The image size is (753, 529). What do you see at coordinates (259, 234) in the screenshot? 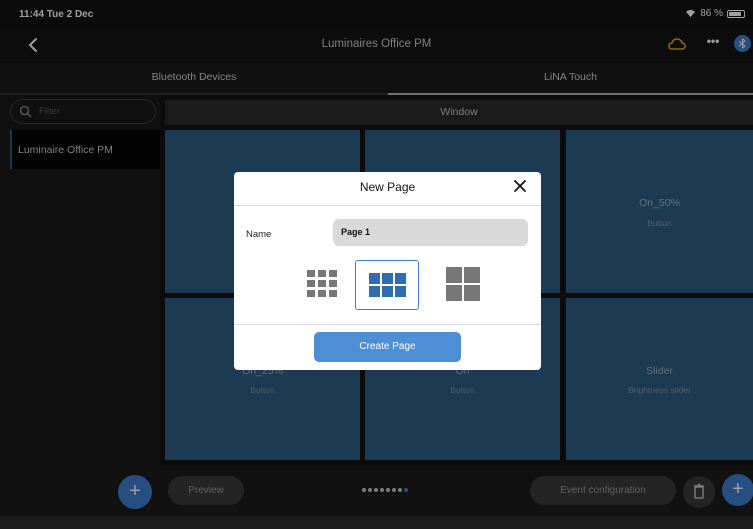
I see `name-label: Name` at bounding box center [259, 234].